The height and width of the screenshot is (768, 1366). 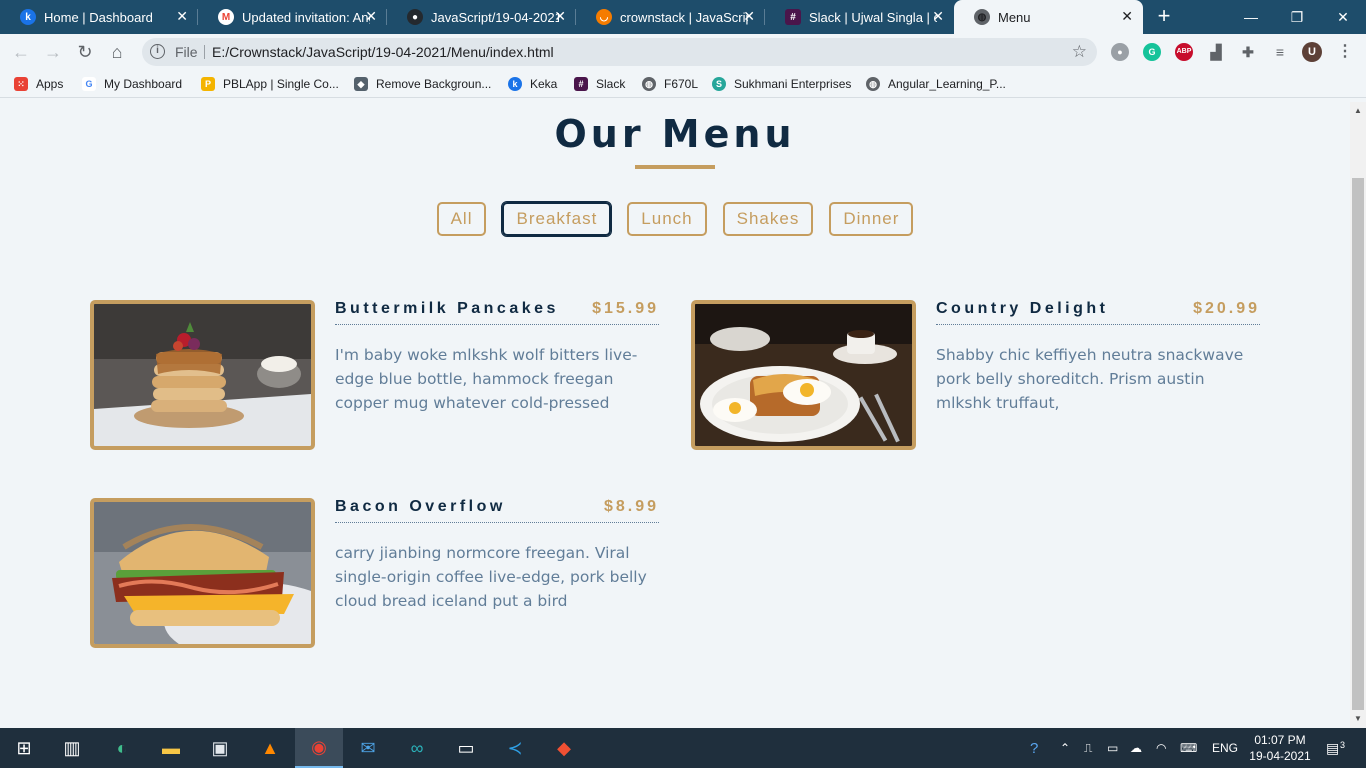 I want to click on tab-javascript-repo: ● JavaScript/19-04-2021/ ✕, so click(x=481, y=17).